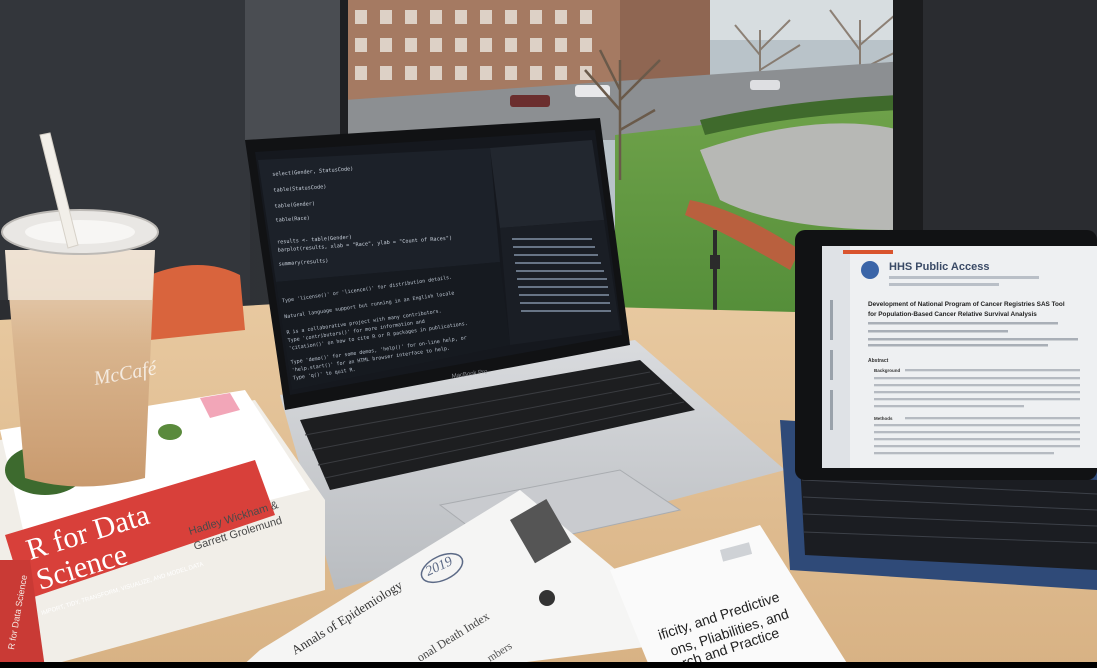  I want to click on abstract-heading: Abstract, so click(878, 361).